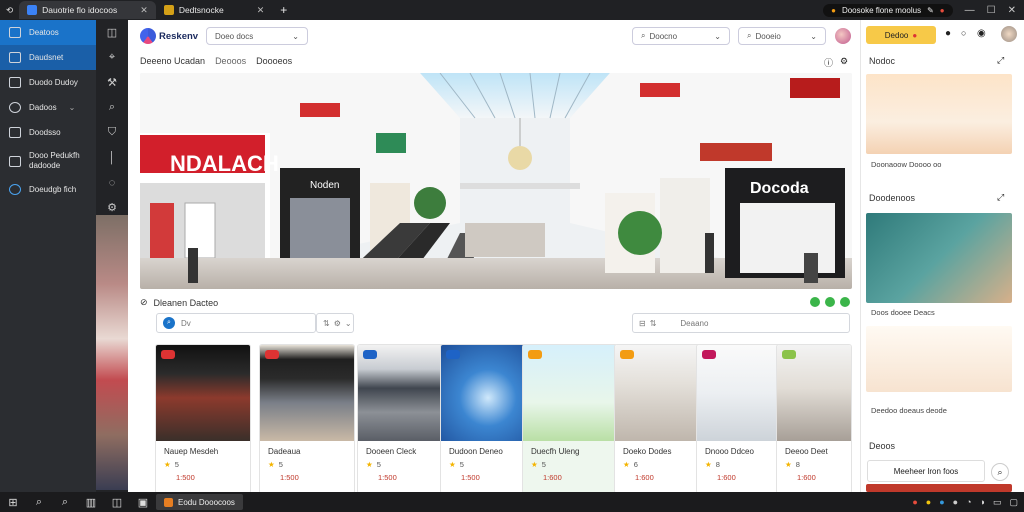 Image resolution: width=1024 pixels, height=512 pixels. What do you see at coordinates (982, 502) in the screenshot?
I see `volume-icon: ◑` at bounding box center [982, 502].